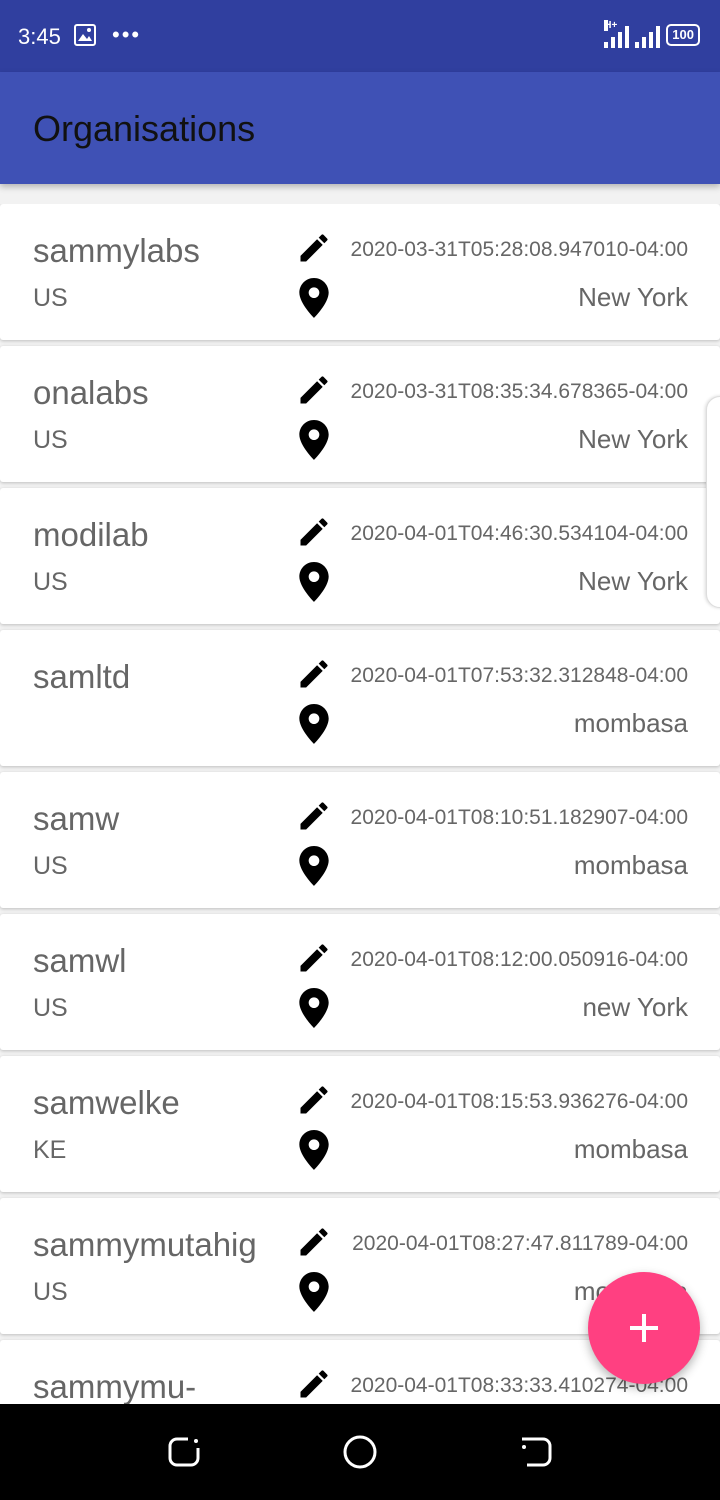 The width and height of the screenshot is (720, 1500). Describe the element at coordinates (519, 959) in the screenshot. I see `created-timestamp: 2020-04-01T08:12:00.050916-04:00` at that location.